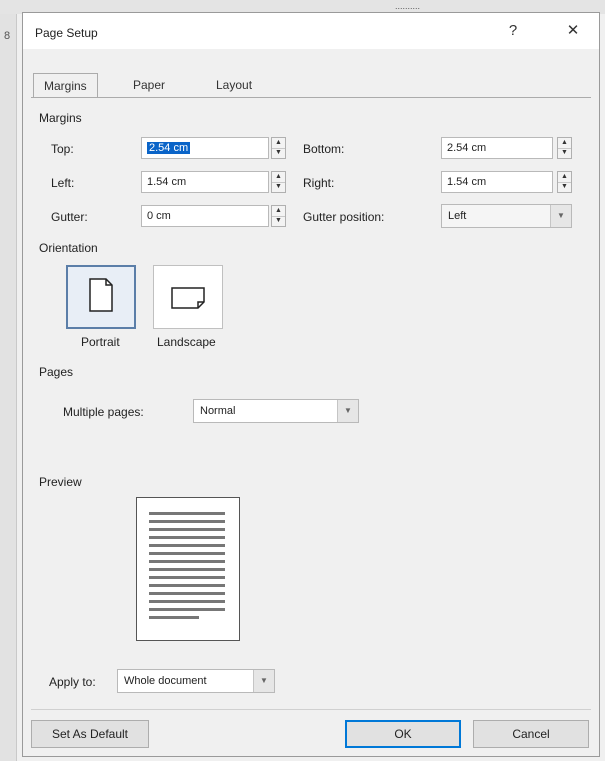 The image size is (605, 761). I want to click on set-as-default-label: Set As Default, so click(90, 734).